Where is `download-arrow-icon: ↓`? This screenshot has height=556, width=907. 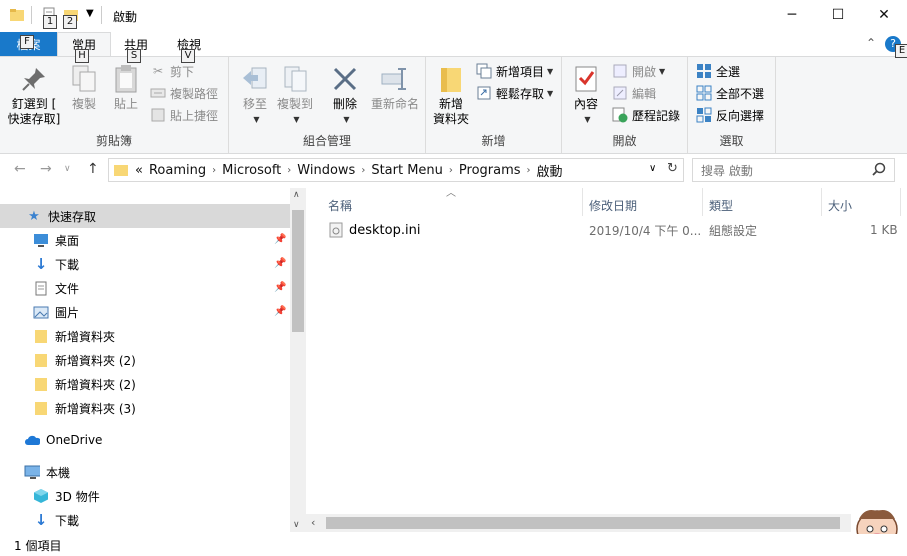
download-arrow-icon: ↓ is located at coordinates (41, 264).